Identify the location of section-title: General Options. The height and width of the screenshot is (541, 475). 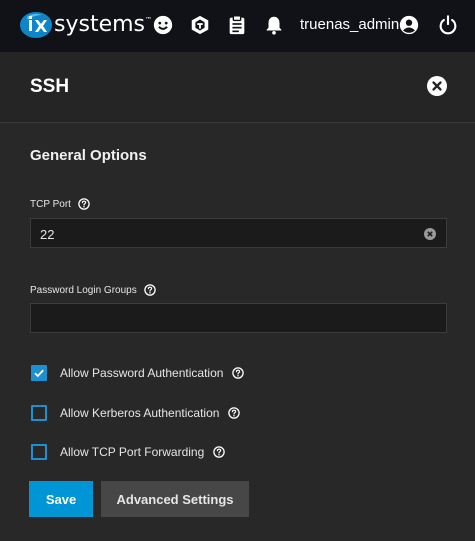
(88, 155).